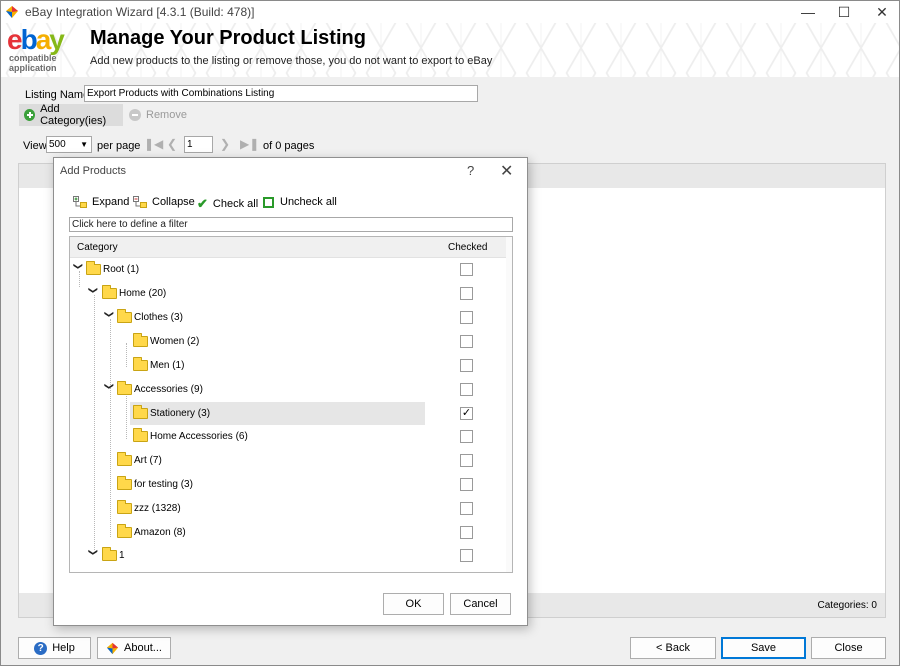  Describe the element at coordinates (289, 342) in the screenshot. I see `tree-row-women: Women (2)` at that location.